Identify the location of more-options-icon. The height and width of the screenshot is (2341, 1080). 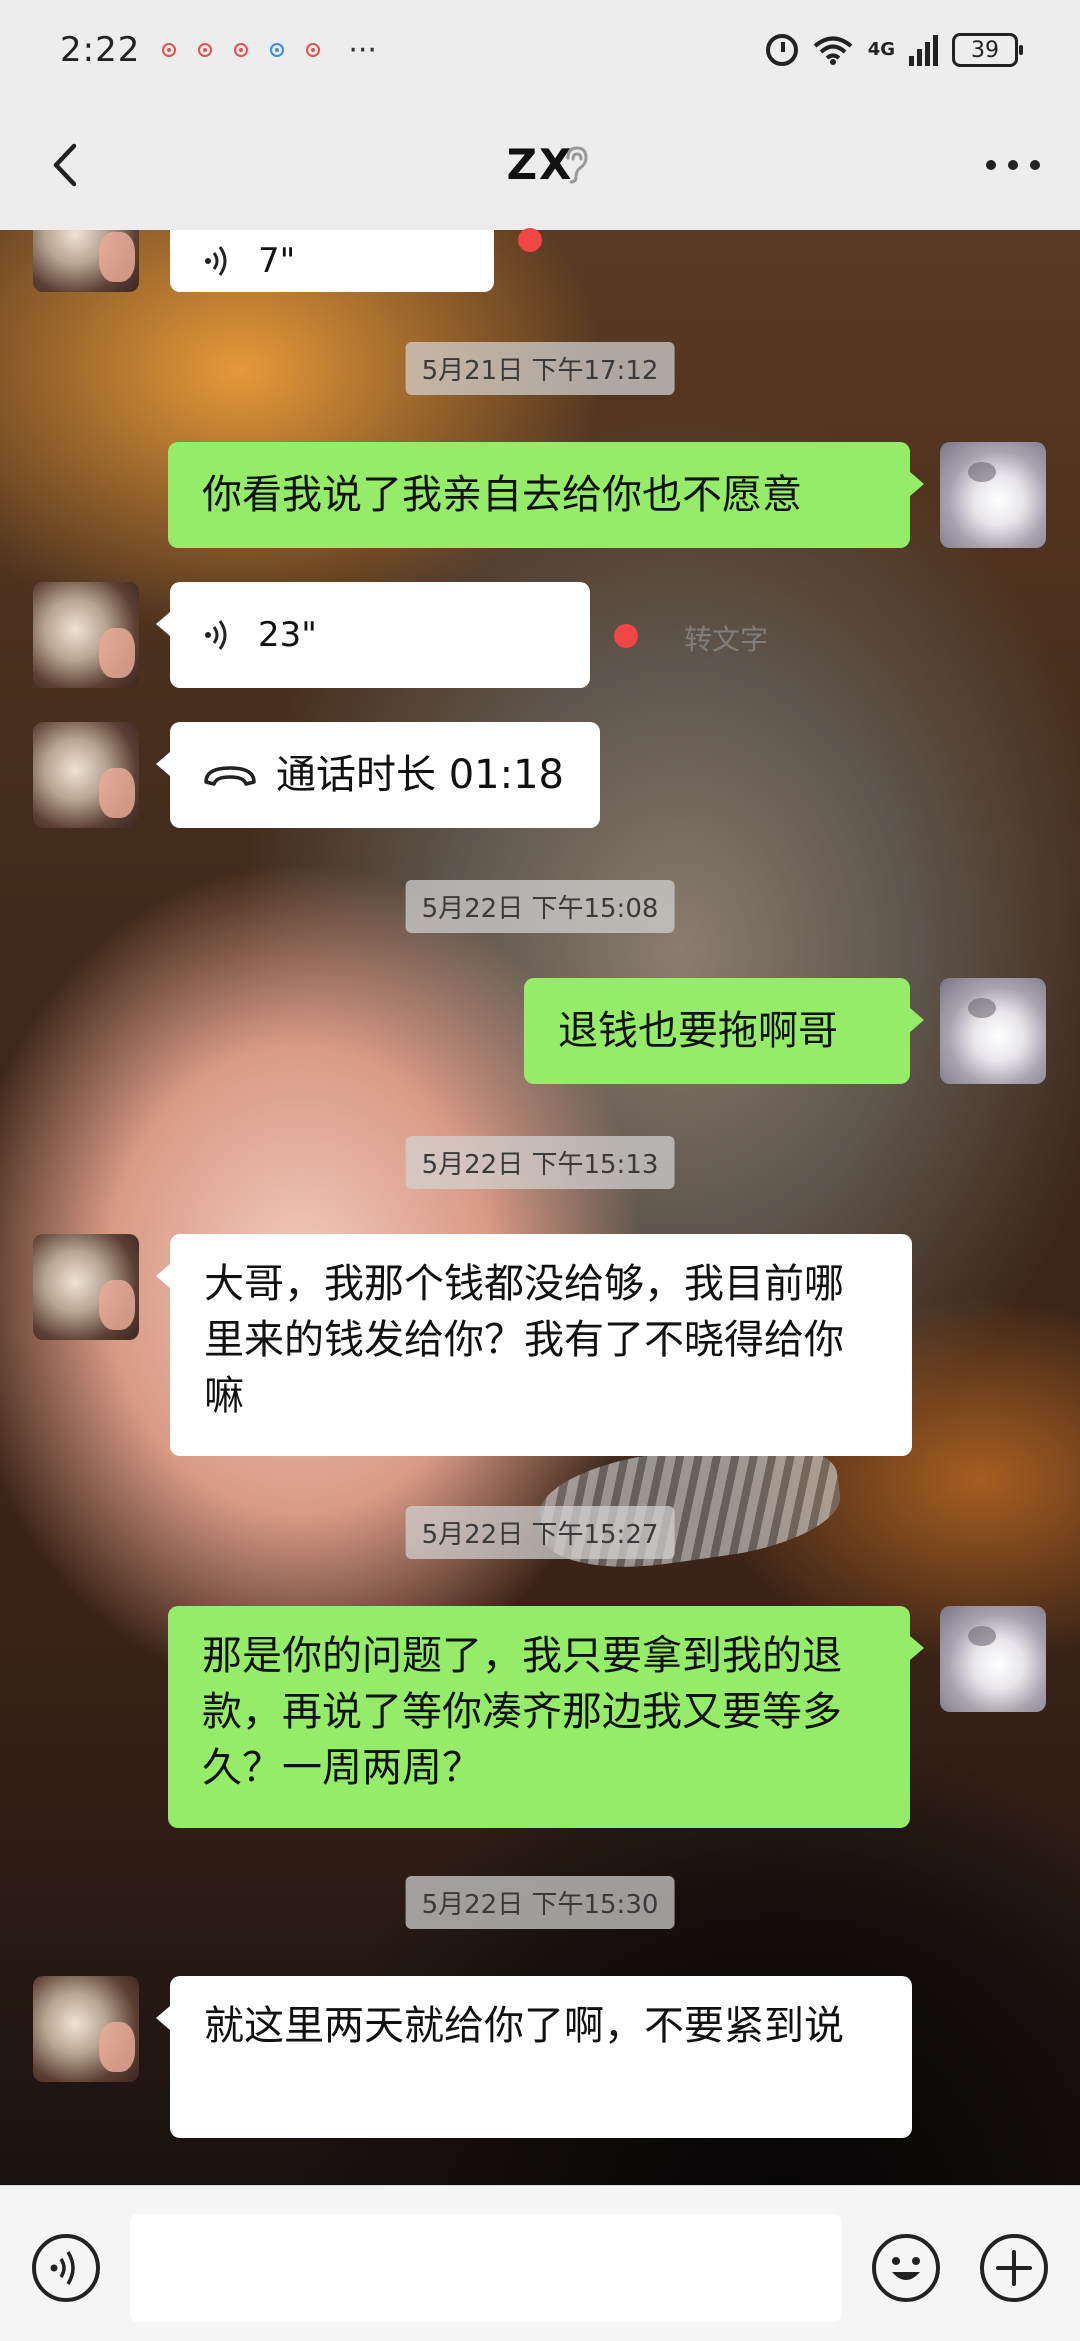
(1013, 166).